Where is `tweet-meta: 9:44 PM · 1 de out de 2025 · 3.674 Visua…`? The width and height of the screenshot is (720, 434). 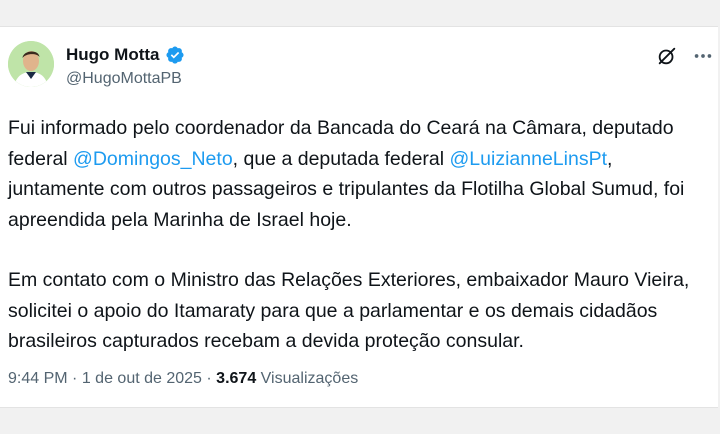
tweet-meta: 9:44 PM · 1 de out de 2025 · 3.674 Visua… is located at coordinates (183, 379).